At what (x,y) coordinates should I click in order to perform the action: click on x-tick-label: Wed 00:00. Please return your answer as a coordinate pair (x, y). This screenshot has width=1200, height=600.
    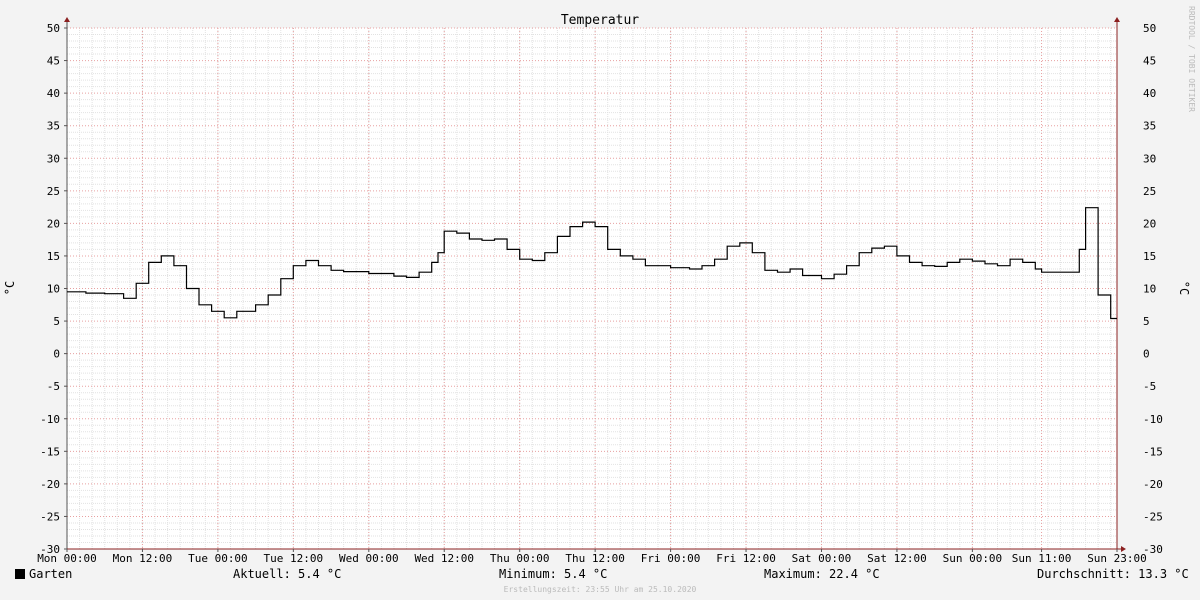
    Looking at the image, I should click on (369, 558).